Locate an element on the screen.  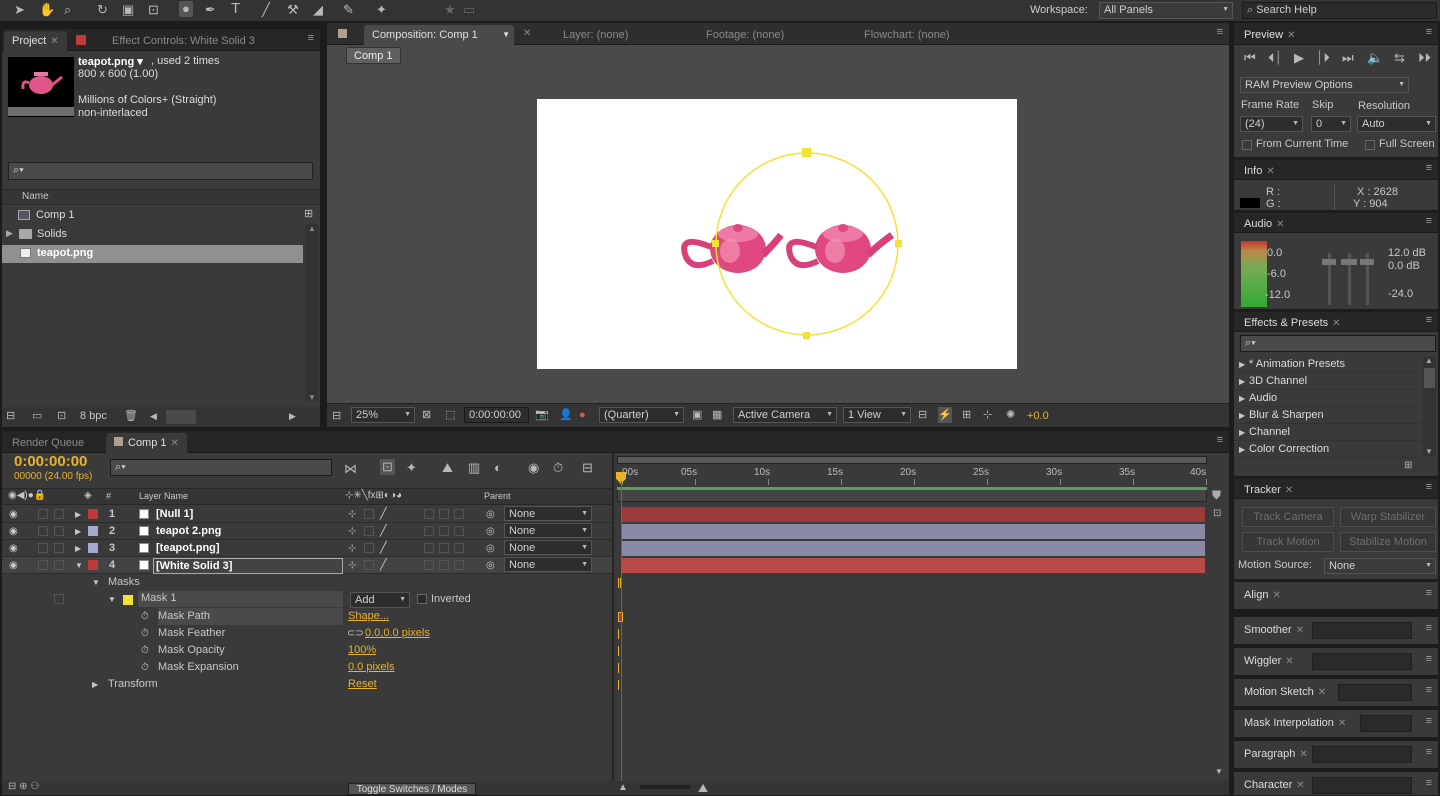
scroll-left-icon: ◀ is located at coordinates (153, 416).